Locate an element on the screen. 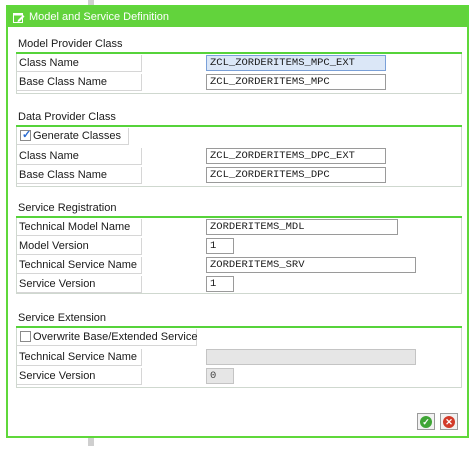  cancel-icon: ✕ is located at coordinates (449, 421).